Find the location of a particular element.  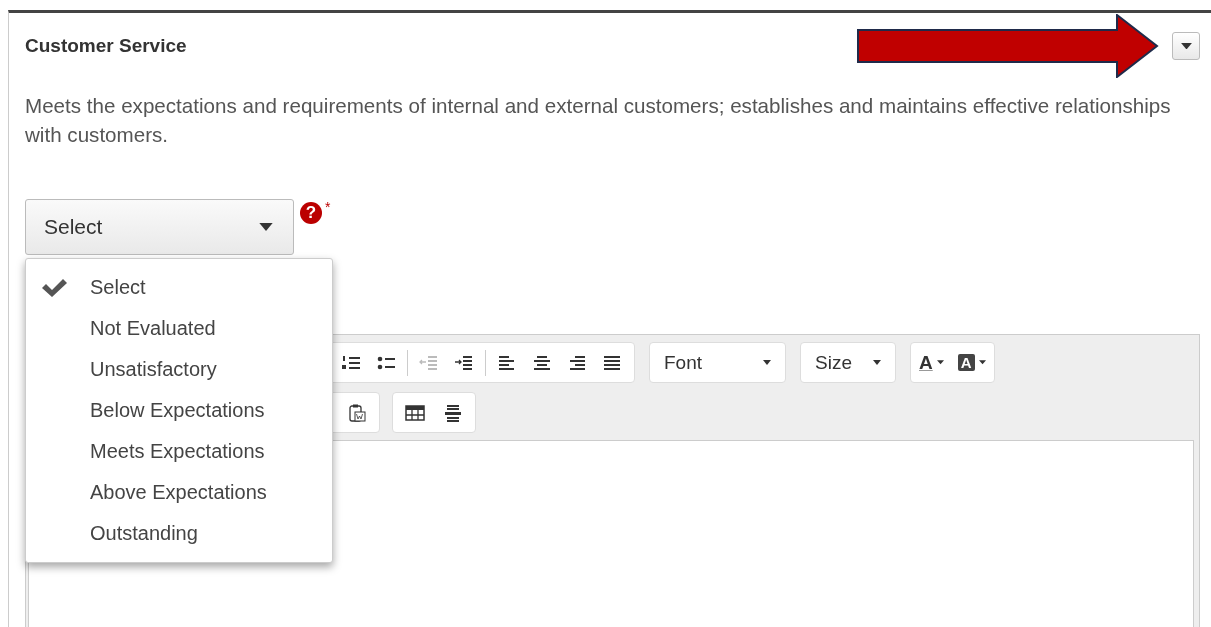

dropdown-option: Not Evaluated is located at coordinates (179, 328).